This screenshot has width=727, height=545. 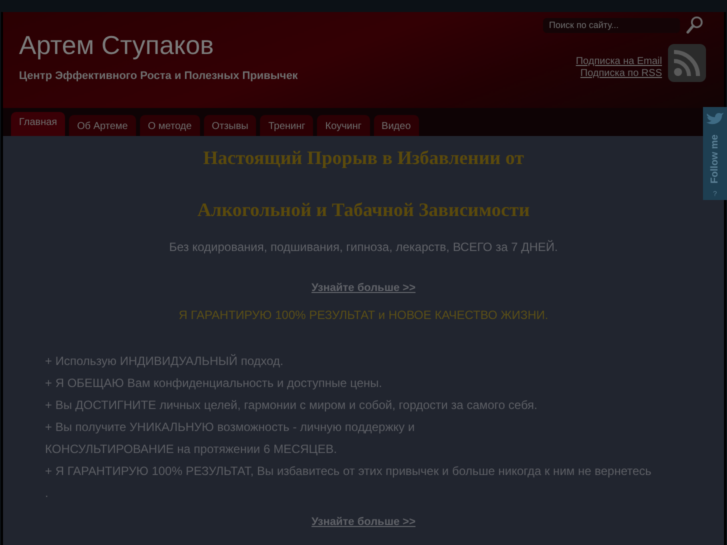 What do you see at coordinates (38, 124) in the screenshot?
I see `nav-tab: Главная` at bounding box center [38, 124].